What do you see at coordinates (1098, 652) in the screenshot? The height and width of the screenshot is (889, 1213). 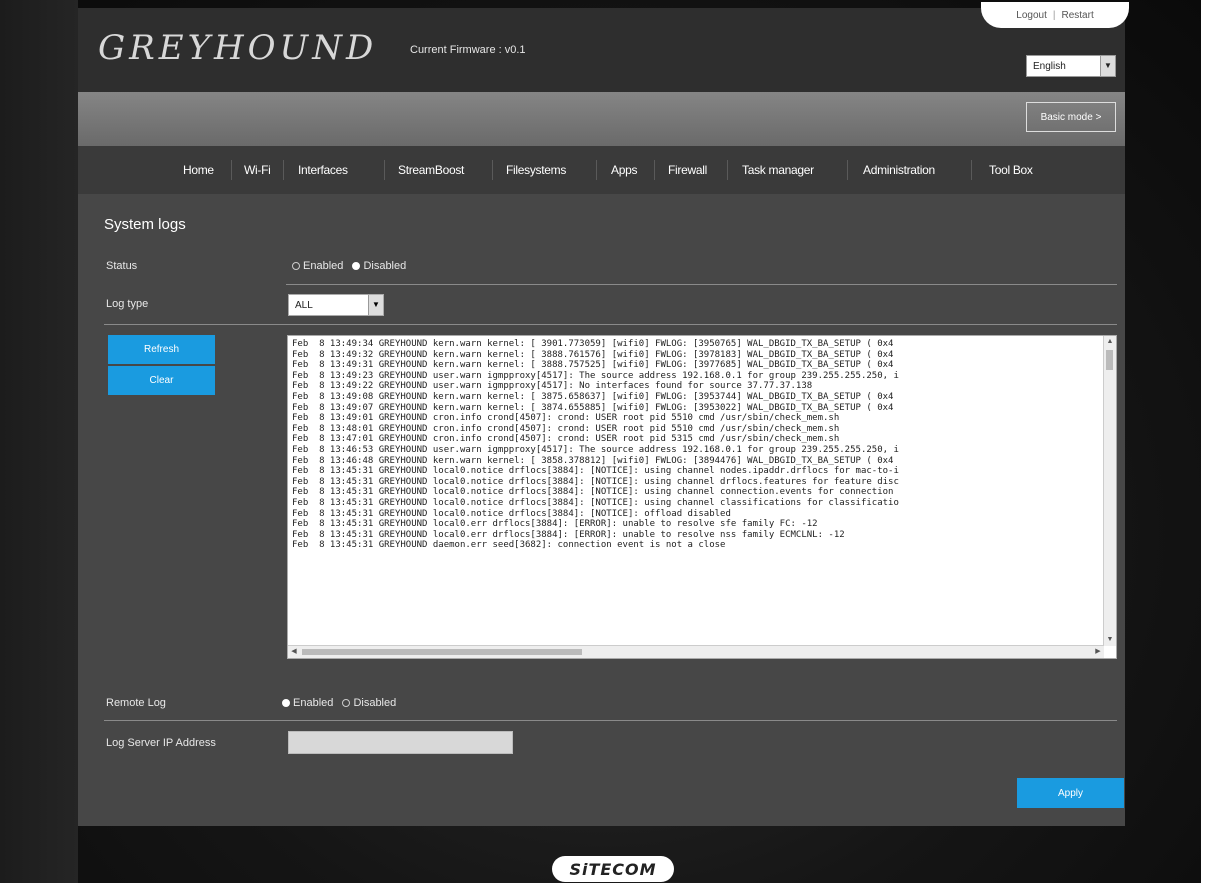 I see `scroll-right-icon: ▶` at bounding box center [1098, 652].